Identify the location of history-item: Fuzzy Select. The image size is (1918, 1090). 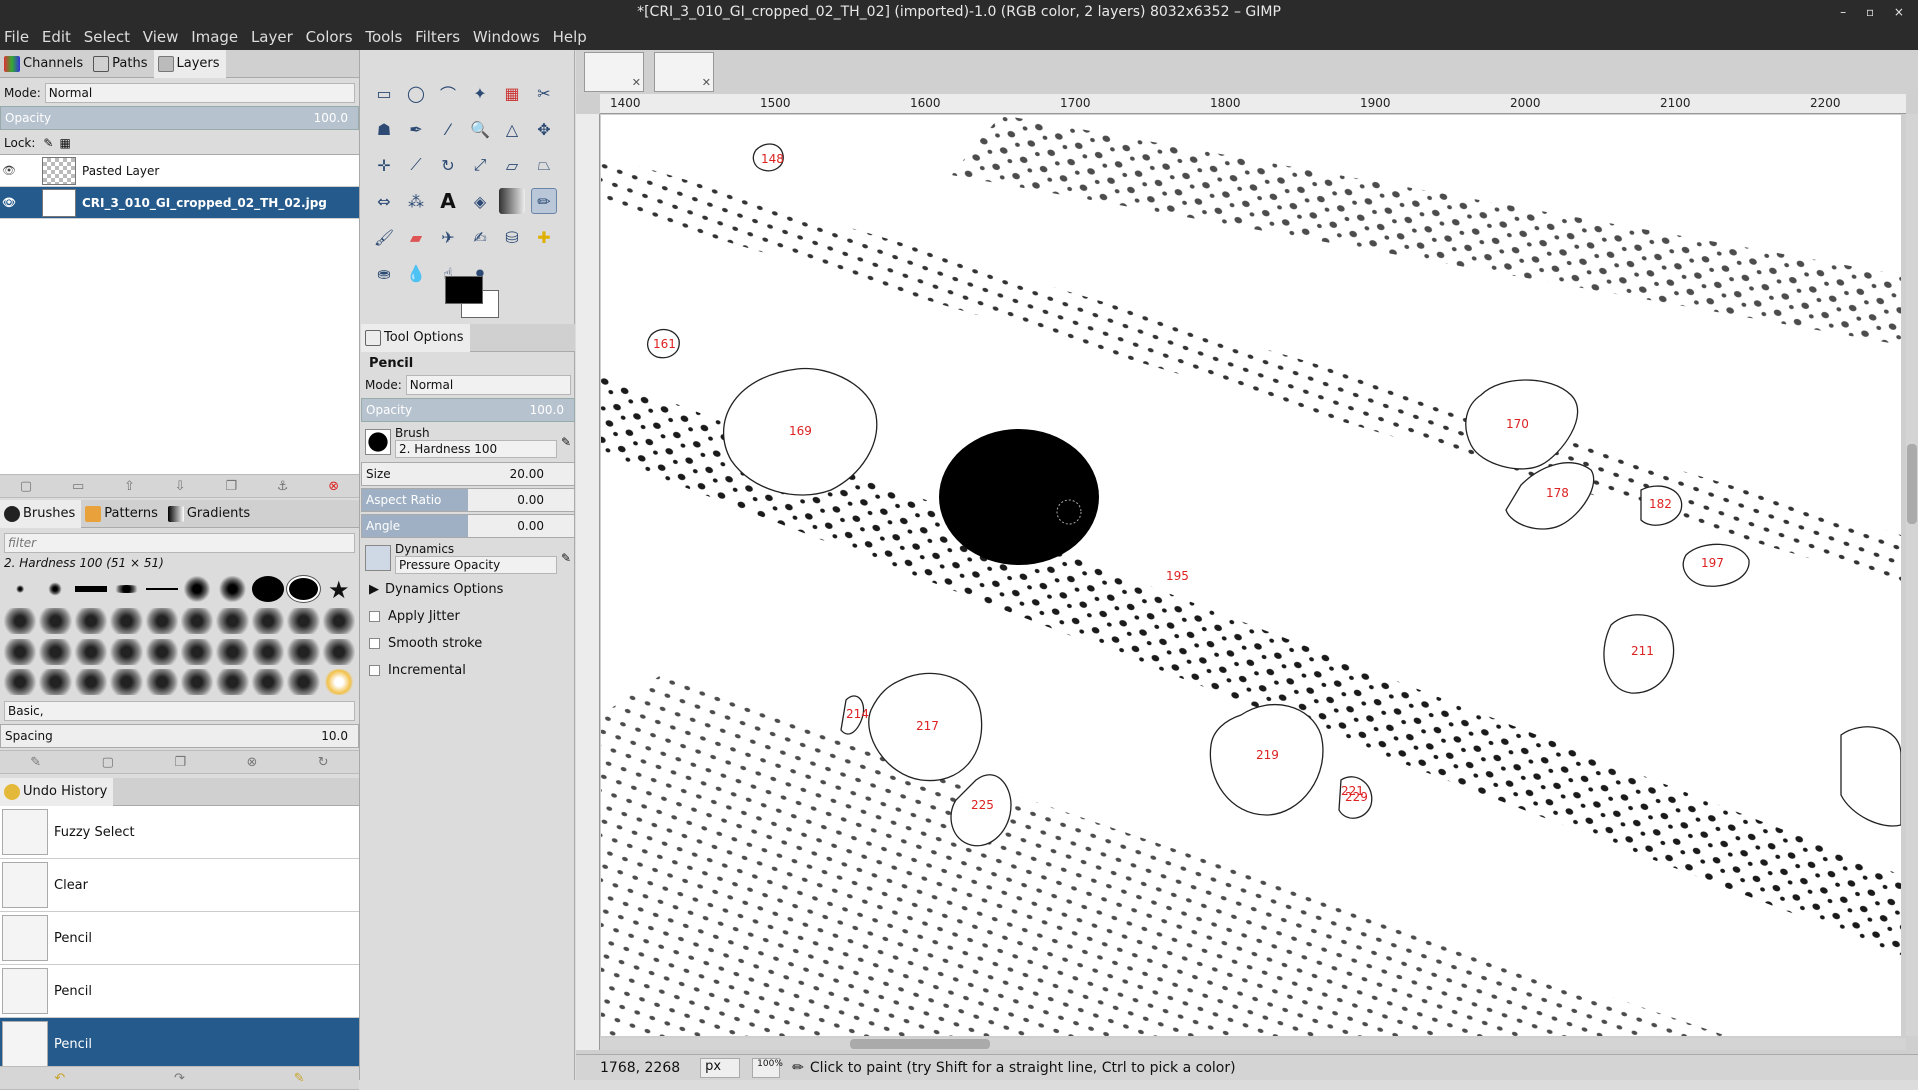
(179, 832).